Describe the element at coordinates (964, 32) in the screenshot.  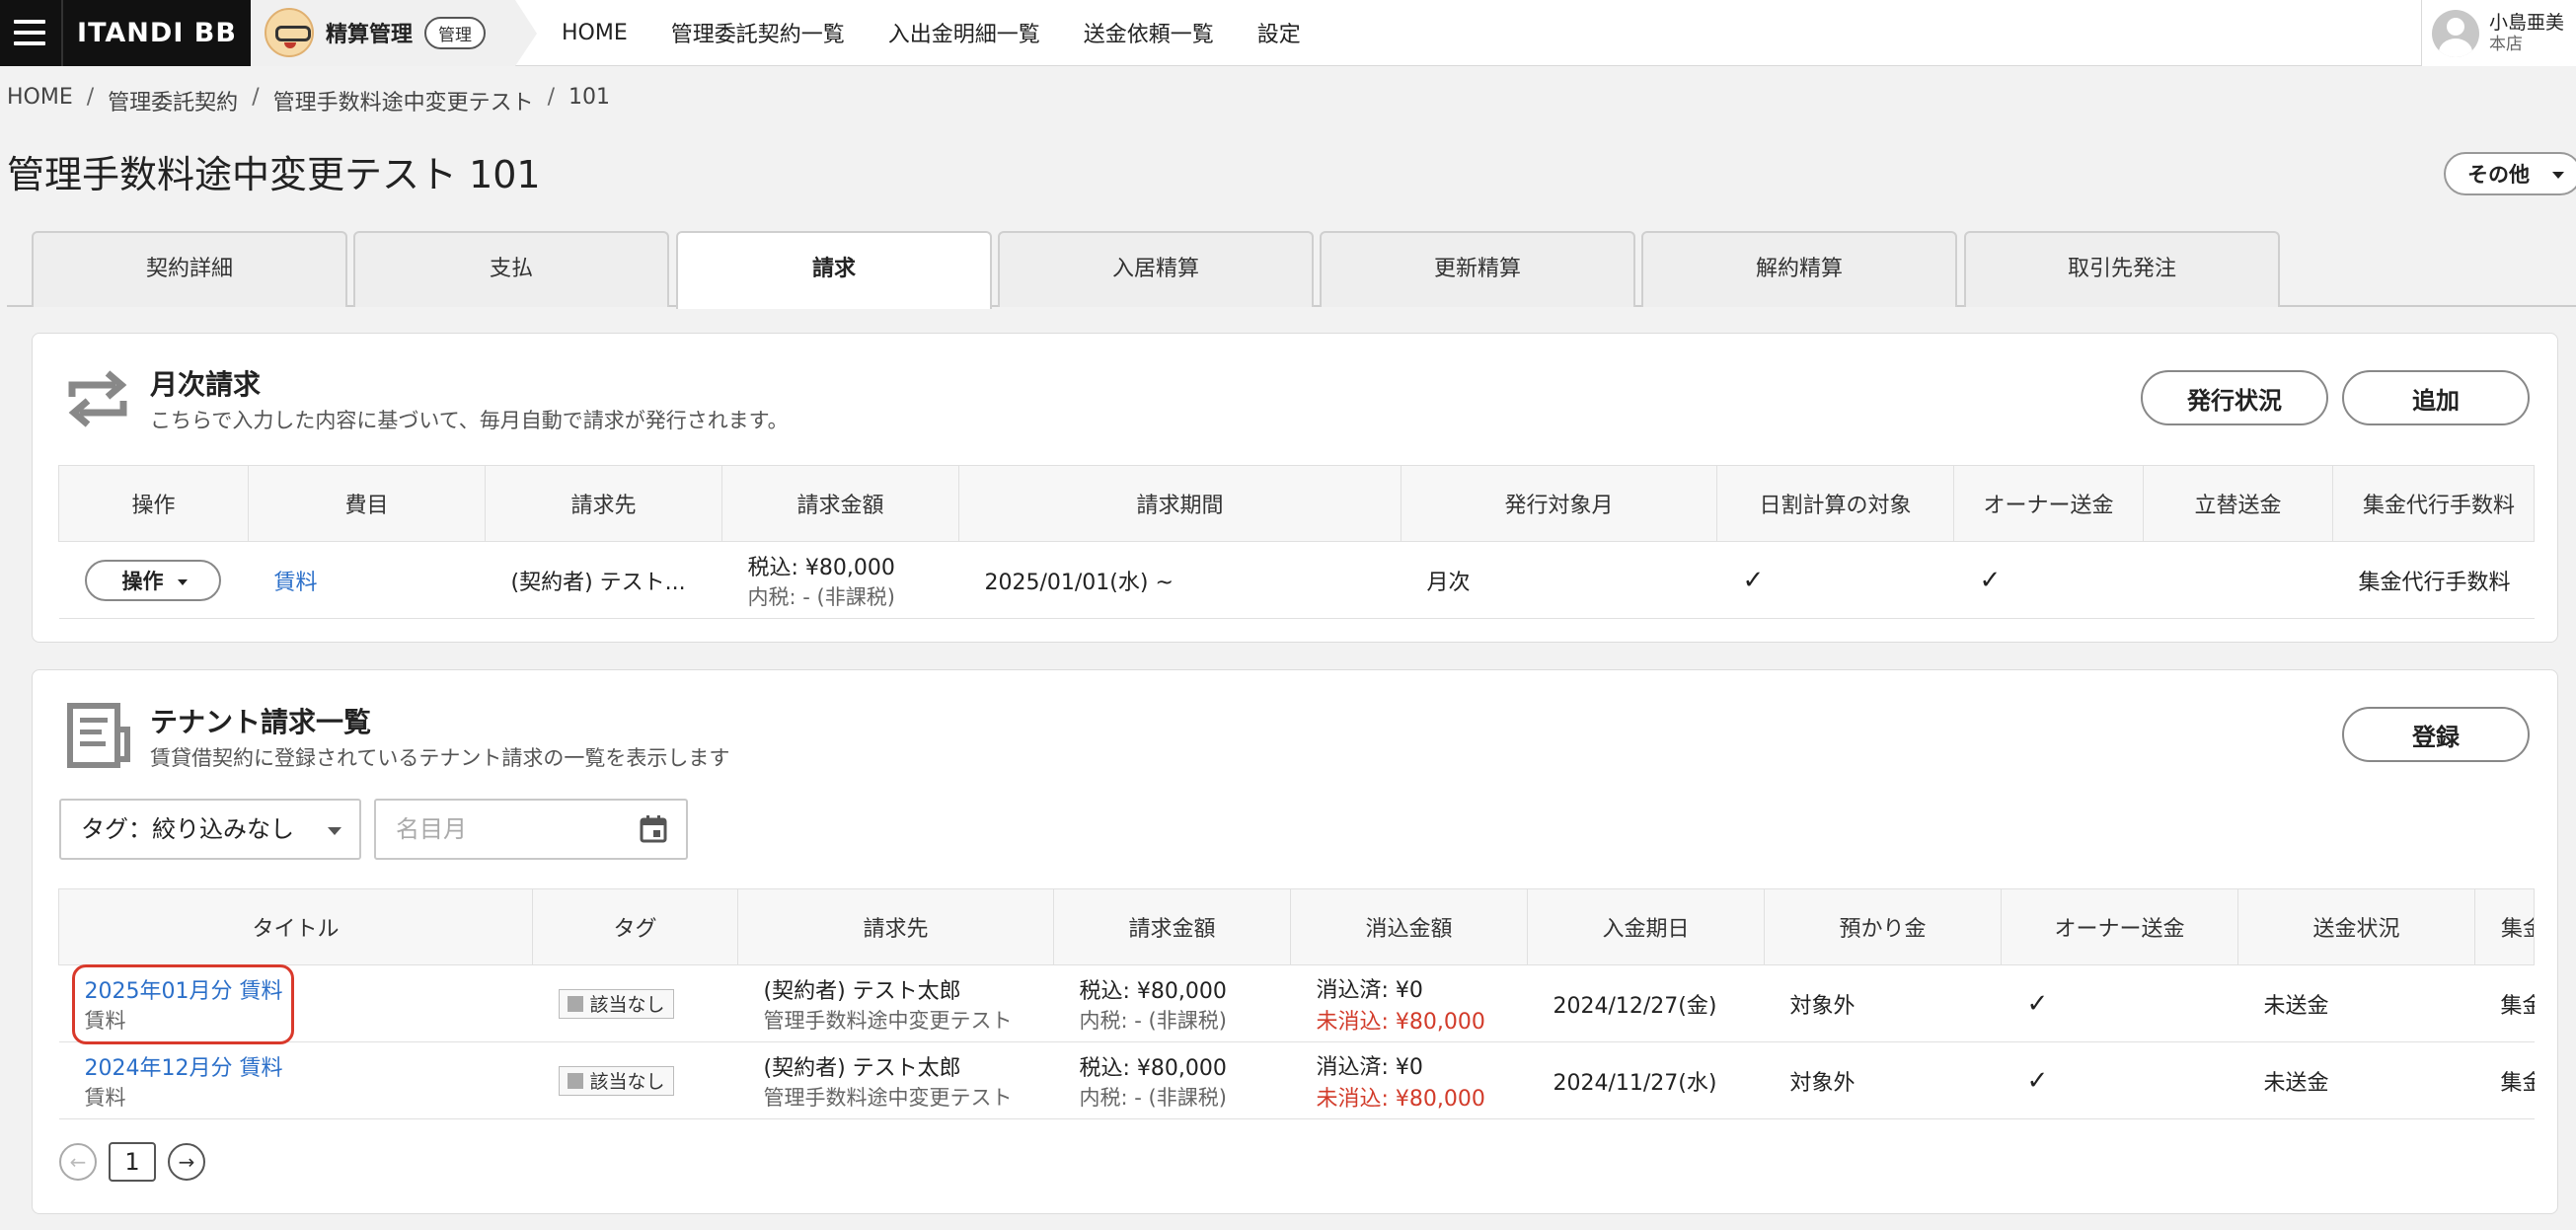
I see `topnav-transactions: 入出金明細一覧` at that location.